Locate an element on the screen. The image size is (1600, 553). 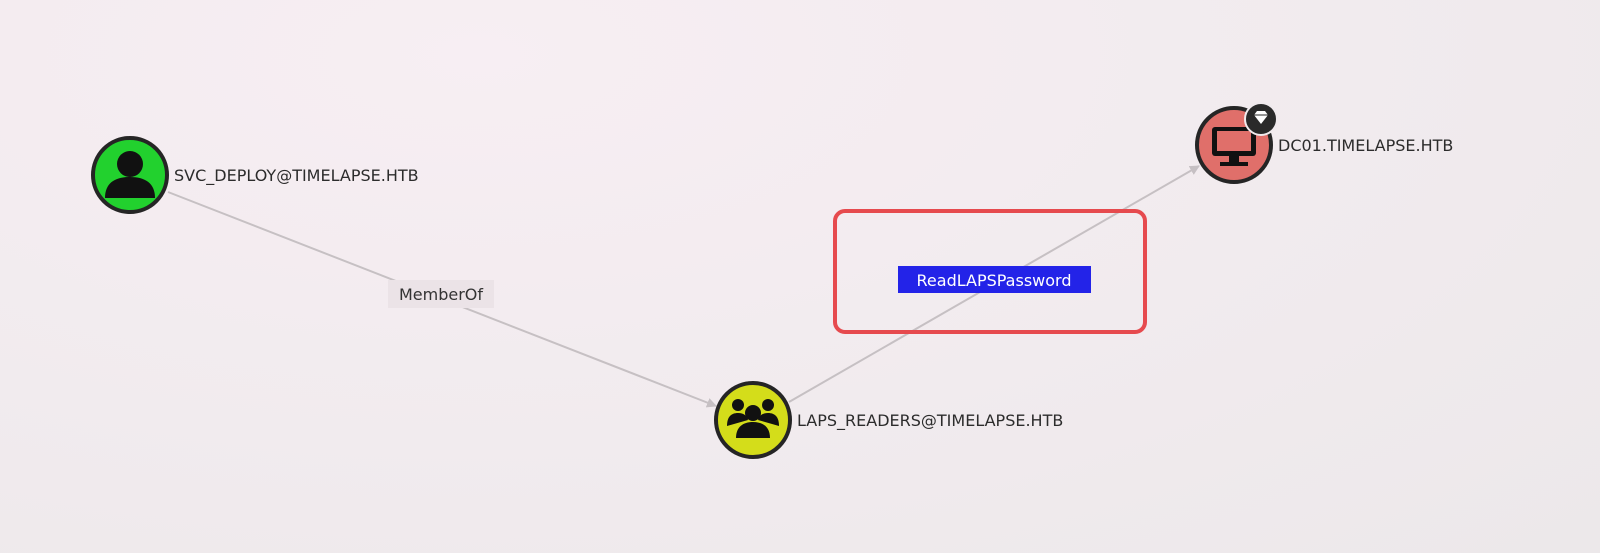
node-svc-deploy: SVC_DEPLOY@TIMELAPSE.HTB is located at coordinates (255, 175).